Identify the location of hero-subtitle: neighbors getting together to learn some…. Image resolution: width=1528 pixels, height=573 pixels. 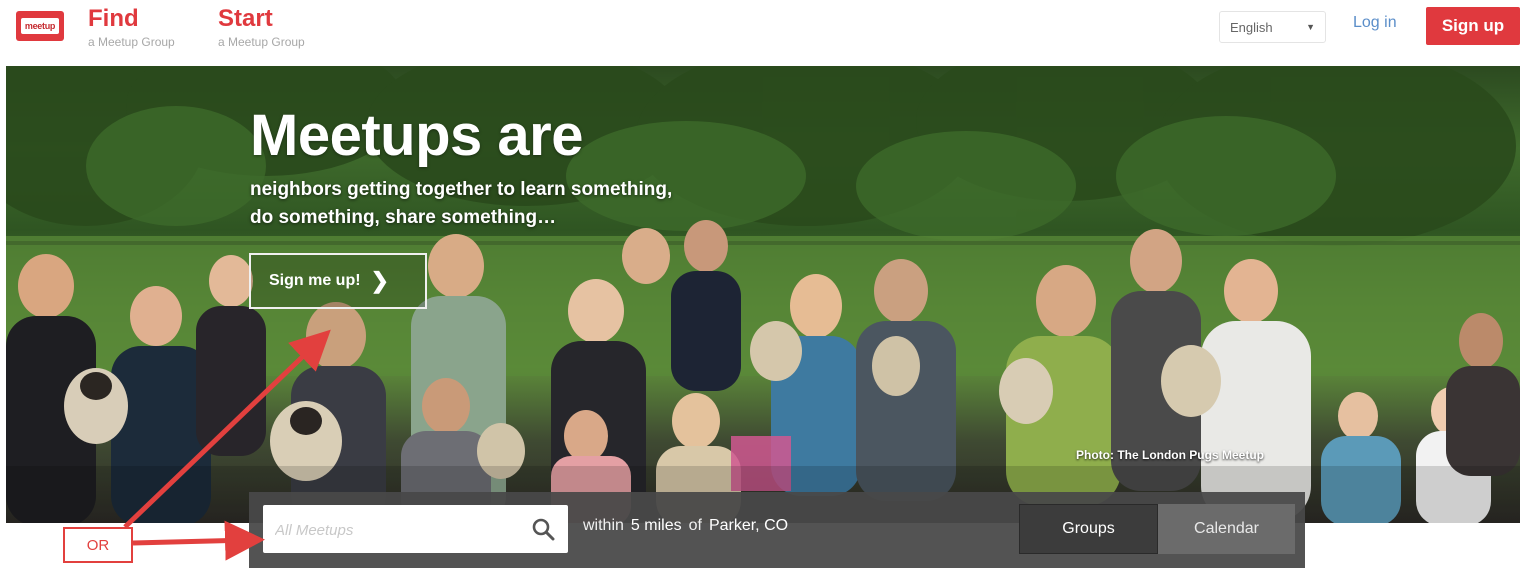
(550, 204).